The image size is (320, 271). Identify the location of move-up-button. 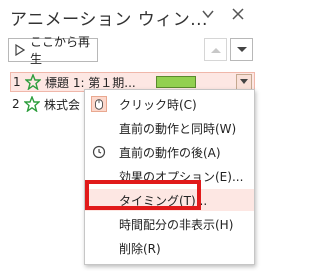
(215, 49).